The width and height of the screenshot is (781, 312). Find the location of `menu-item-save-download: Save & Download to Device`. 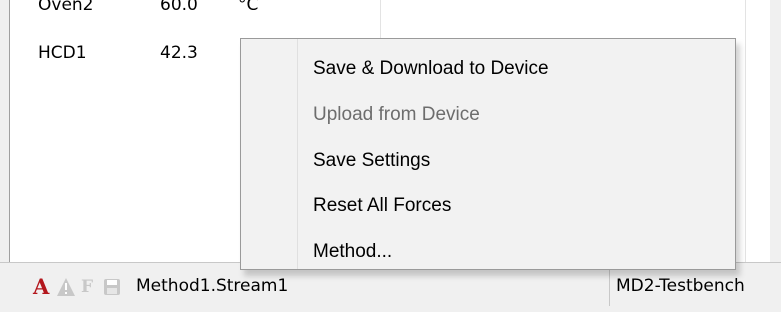

menu-item-save-download: Save & Download to Device is located at coordinates (431, 69).